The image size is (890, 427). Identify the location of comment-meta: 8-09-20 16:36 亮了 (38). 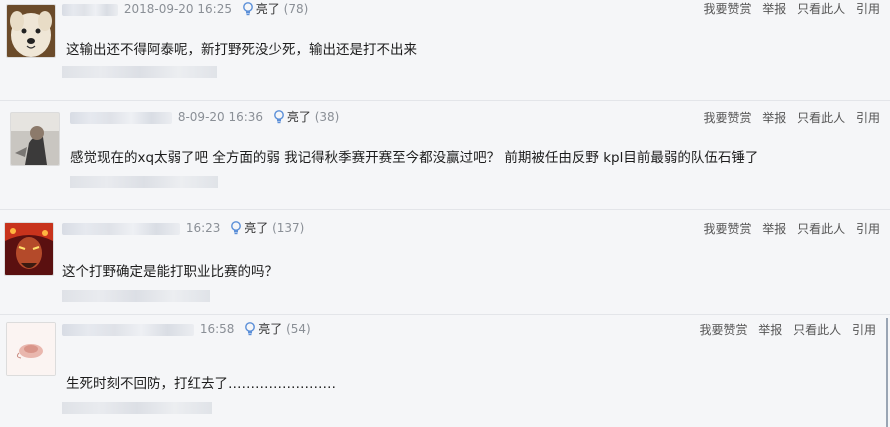
(204, 116).